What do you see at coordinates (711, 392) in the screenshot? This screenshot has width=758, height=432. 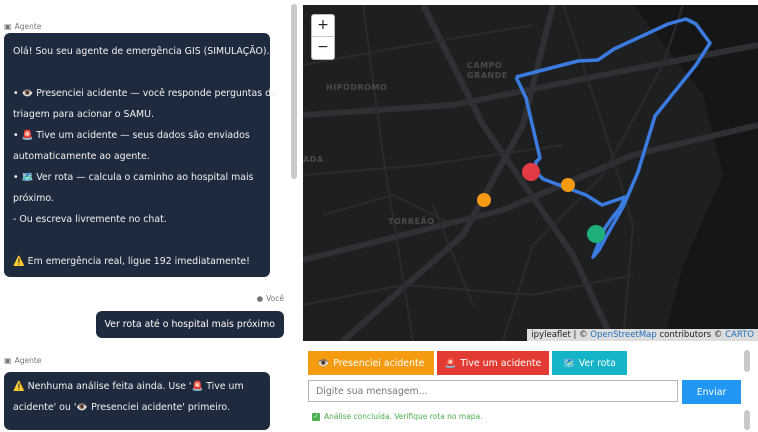 I see `send-button: Enviar` at bounding box center [711, 392].